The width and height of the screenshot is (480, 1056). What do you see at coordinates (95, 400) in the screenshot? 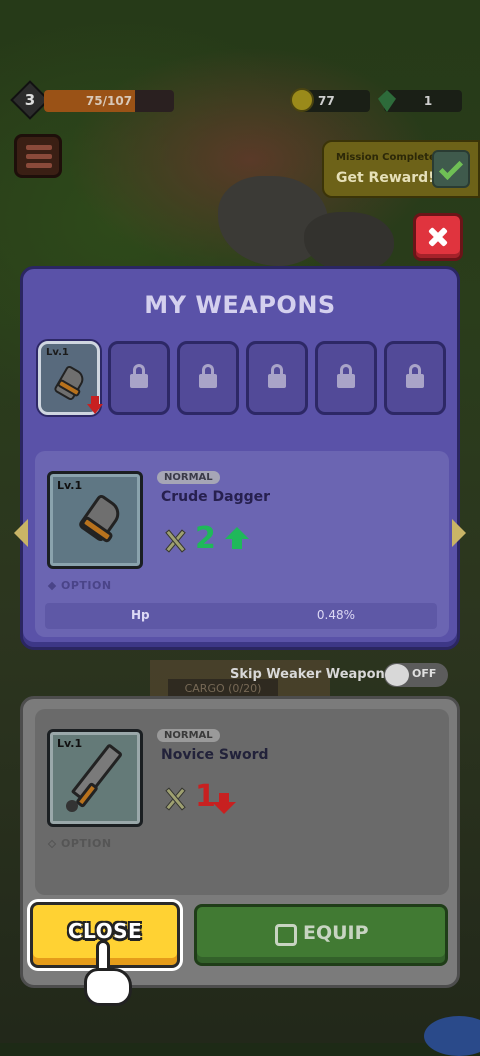
I see `downgrade-arrow-stem` at bounding box center [95, 400].